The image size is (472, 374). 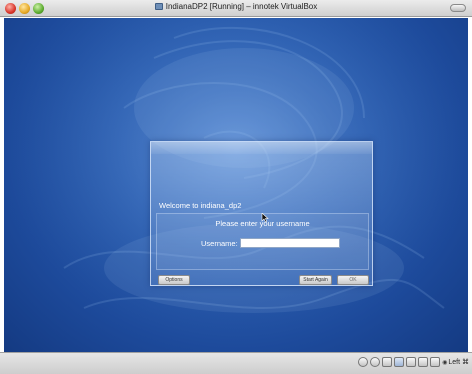 What do you see at coordinates (411, 362) in the screenshot?
I see `usb-icon` at bounding box center [411, 362].